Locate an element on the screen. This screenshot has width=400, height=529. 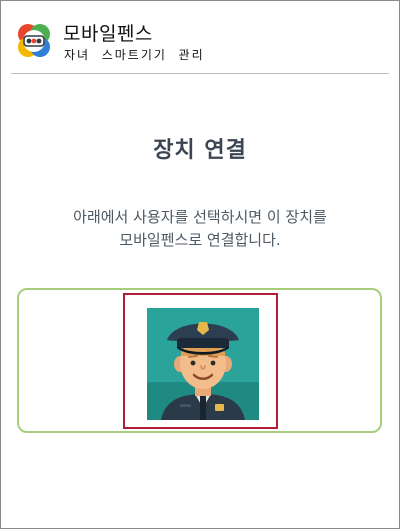
instruction-line: 아래에서 사용자를 선택하시면 이 장치를 is located at coordinates (200, 217).